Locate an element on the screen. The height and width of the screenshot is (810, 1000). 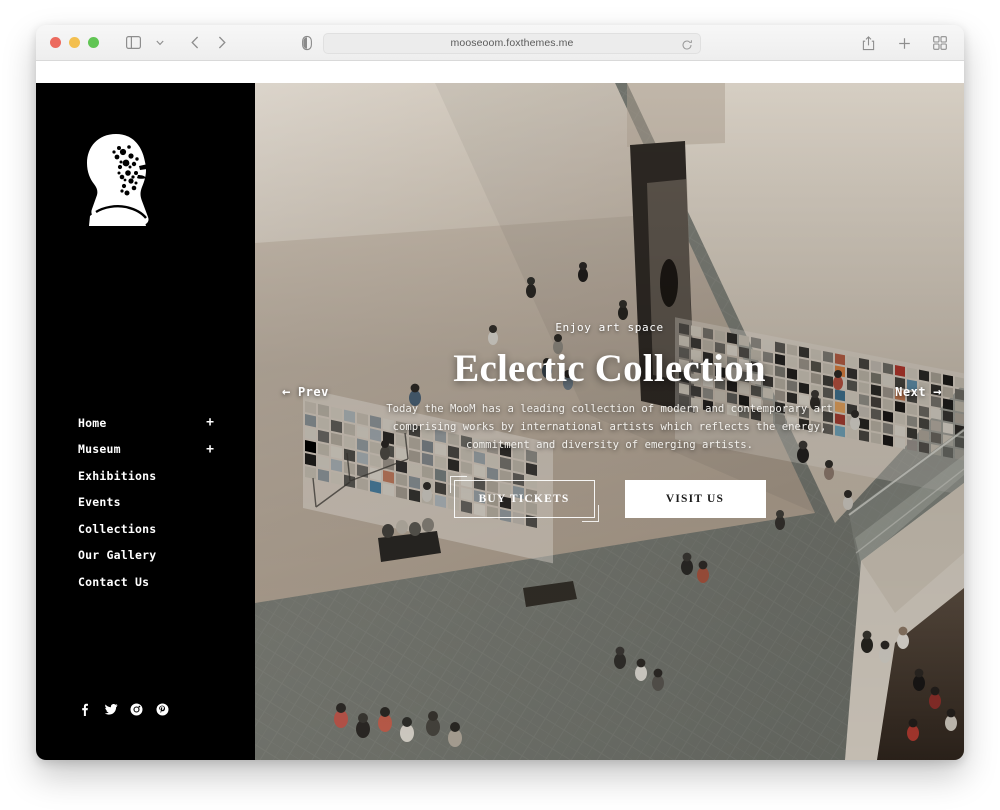
sidebar-item-contact-us: Contact Us is located at coordinates (146, 582).